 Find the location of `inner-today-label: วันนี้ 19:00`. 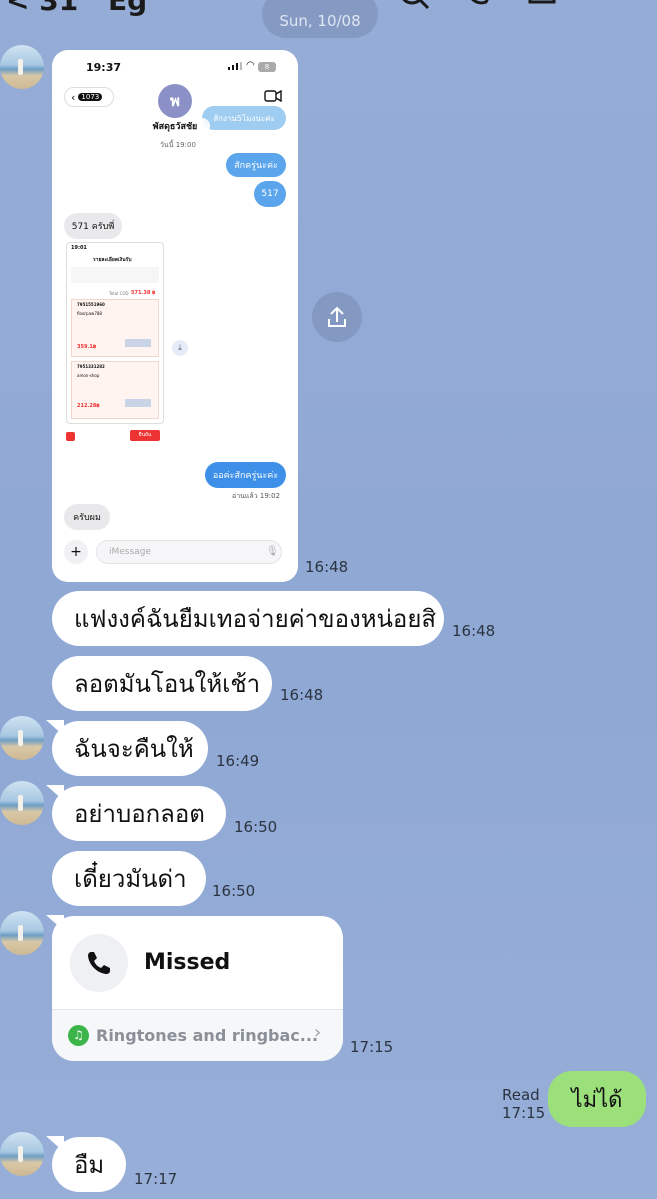

inner-today-label: วันนี้ 19:00 is located at coordinates (178, 145).